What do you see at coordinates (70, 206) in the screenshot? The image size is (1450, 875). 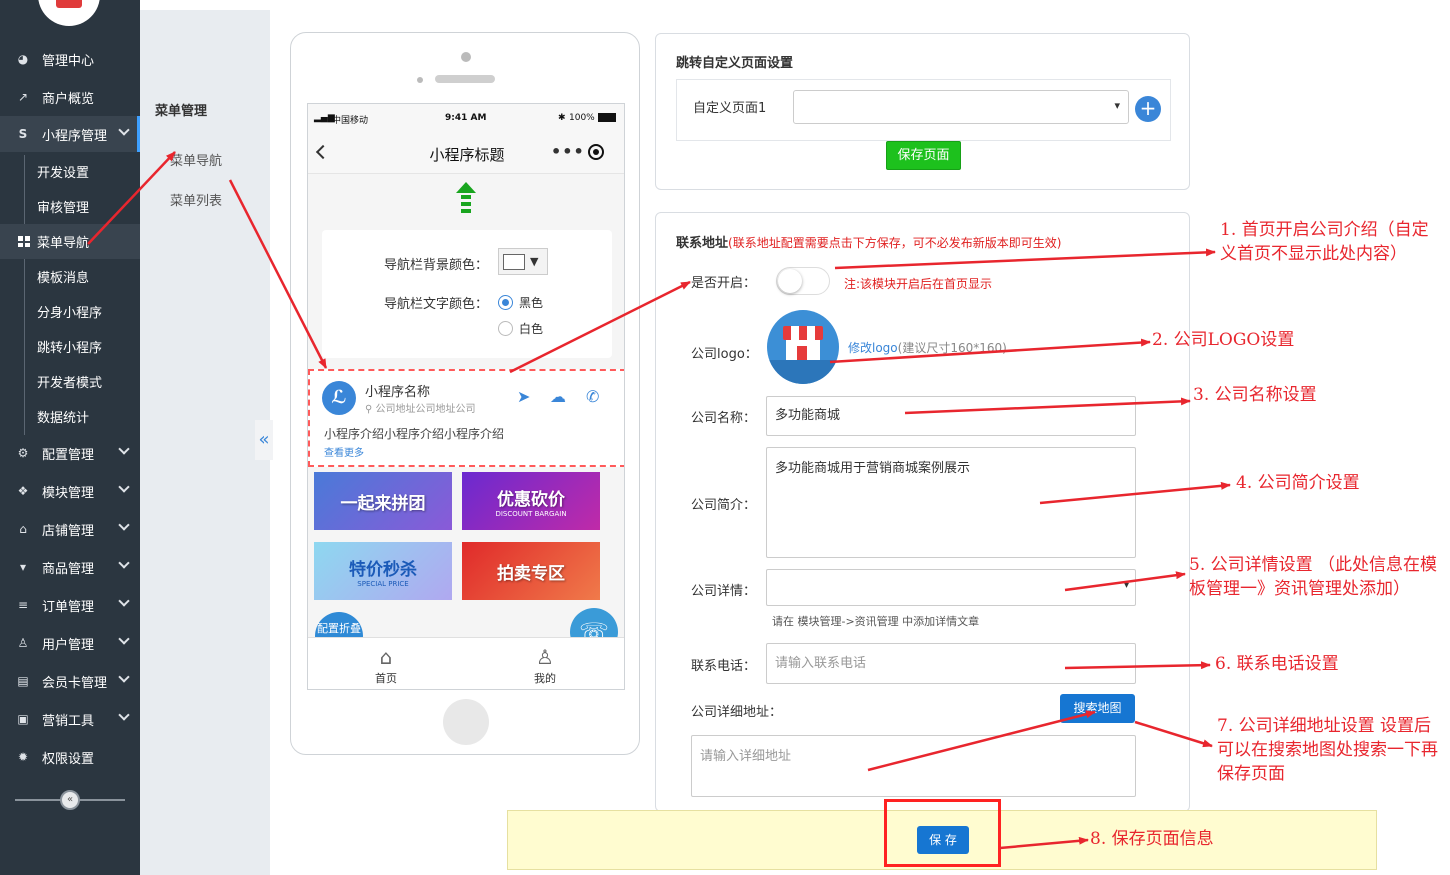 I see `sidebar-sub-review: 审核管理` at bounding box center [70, 206].